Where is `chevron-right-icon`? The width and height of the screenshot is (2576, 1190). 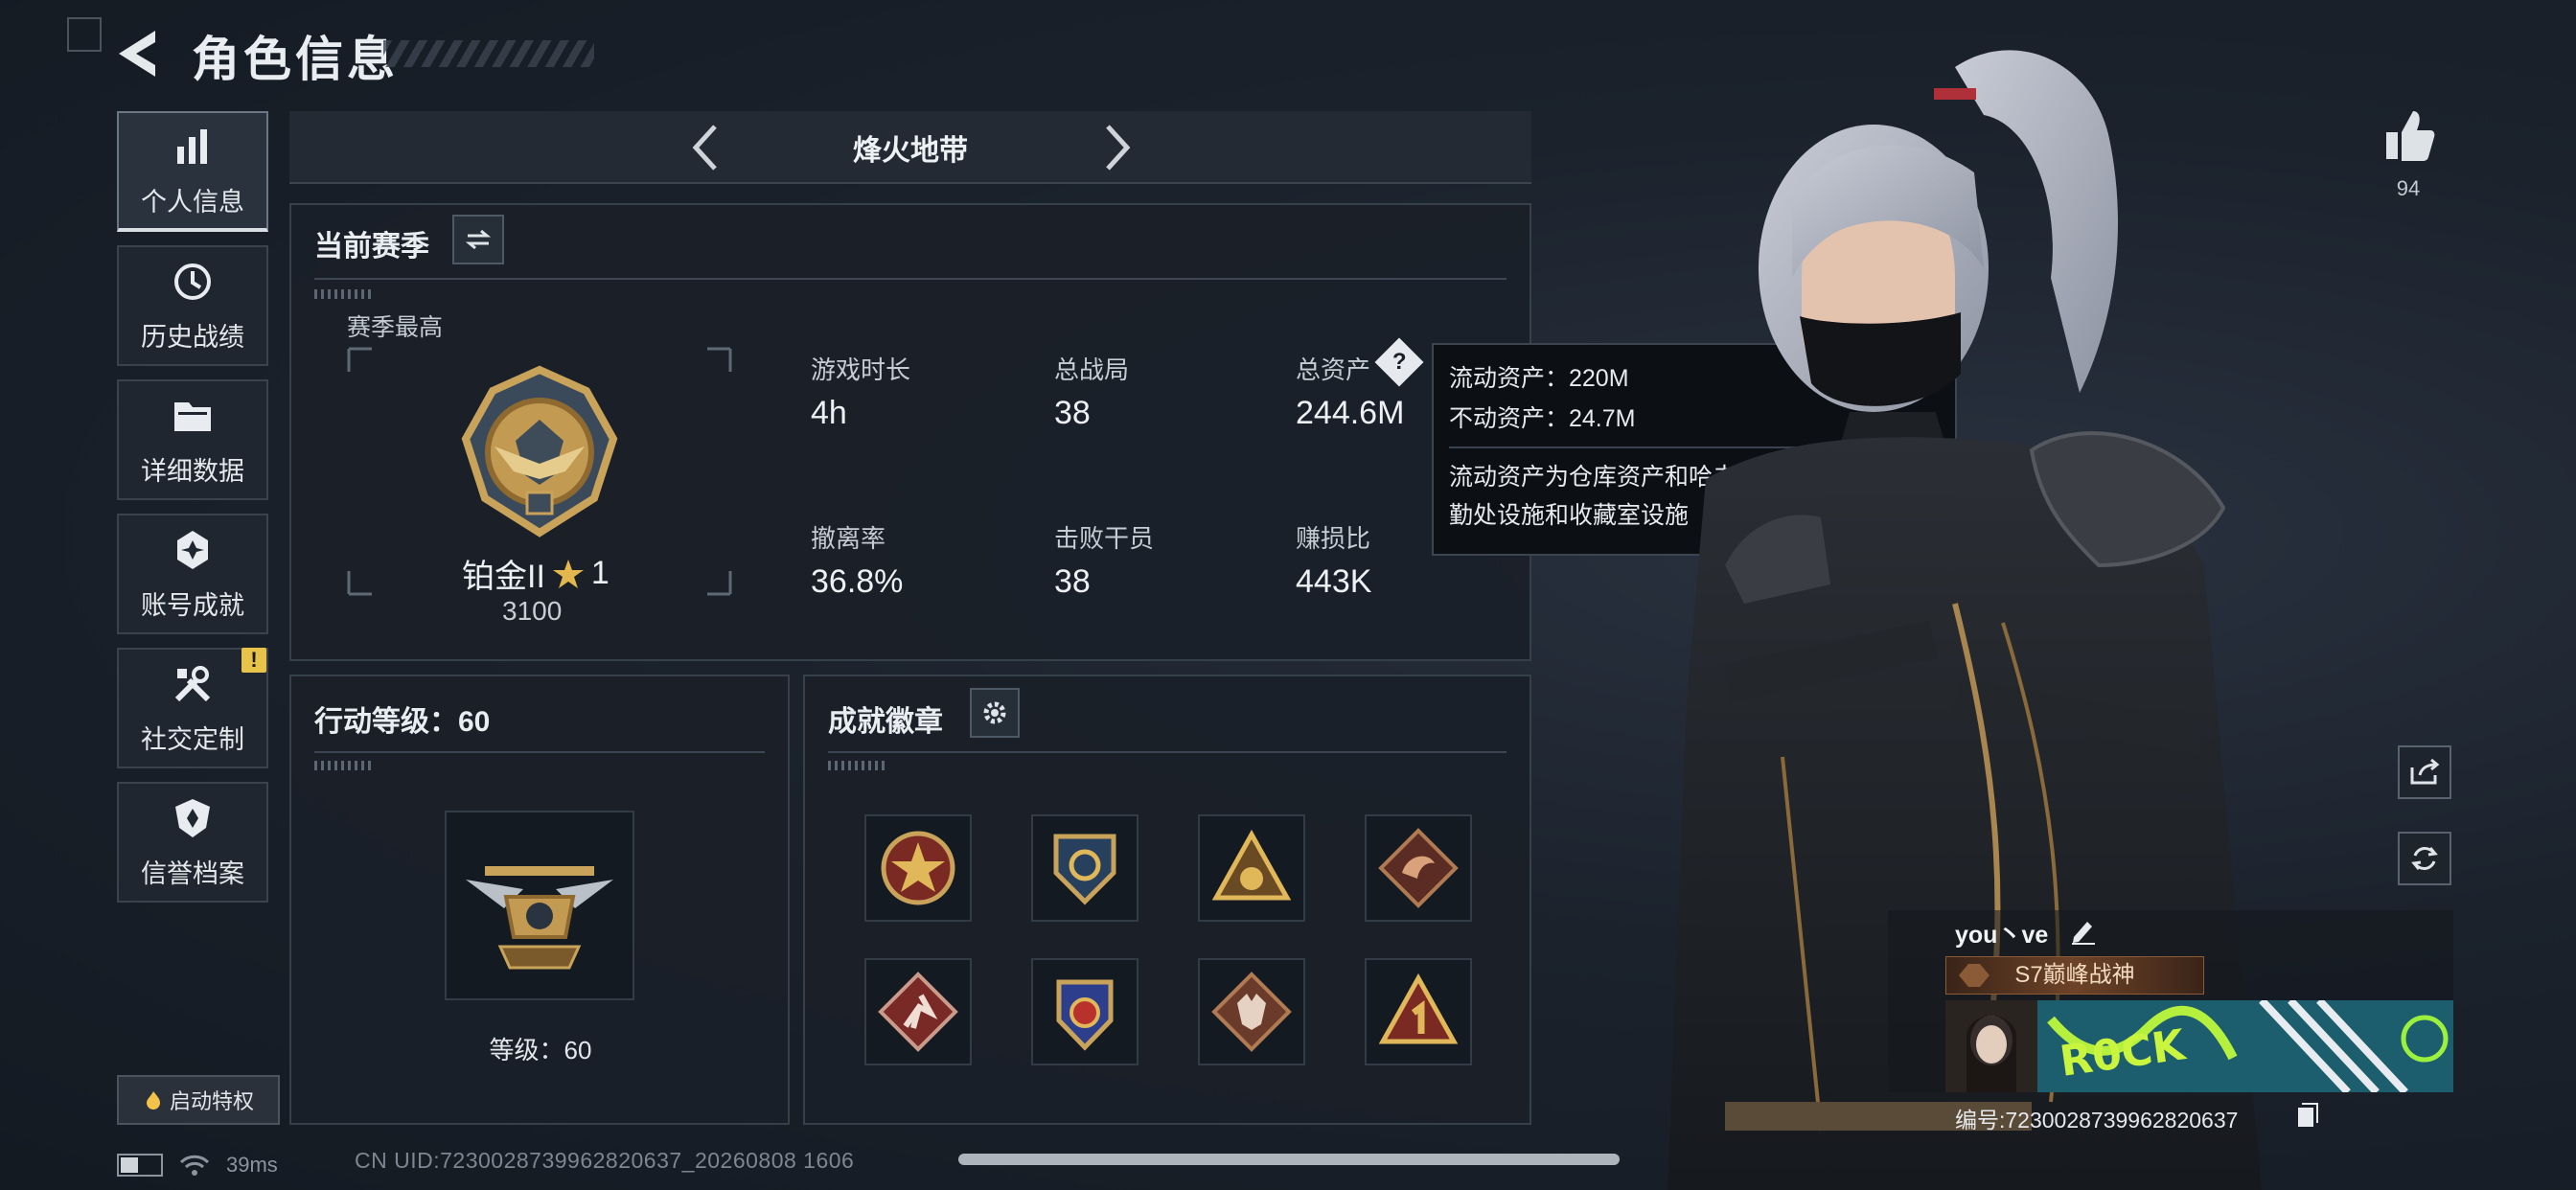 chevron-right-icon is located at coordinates (1118, 148).